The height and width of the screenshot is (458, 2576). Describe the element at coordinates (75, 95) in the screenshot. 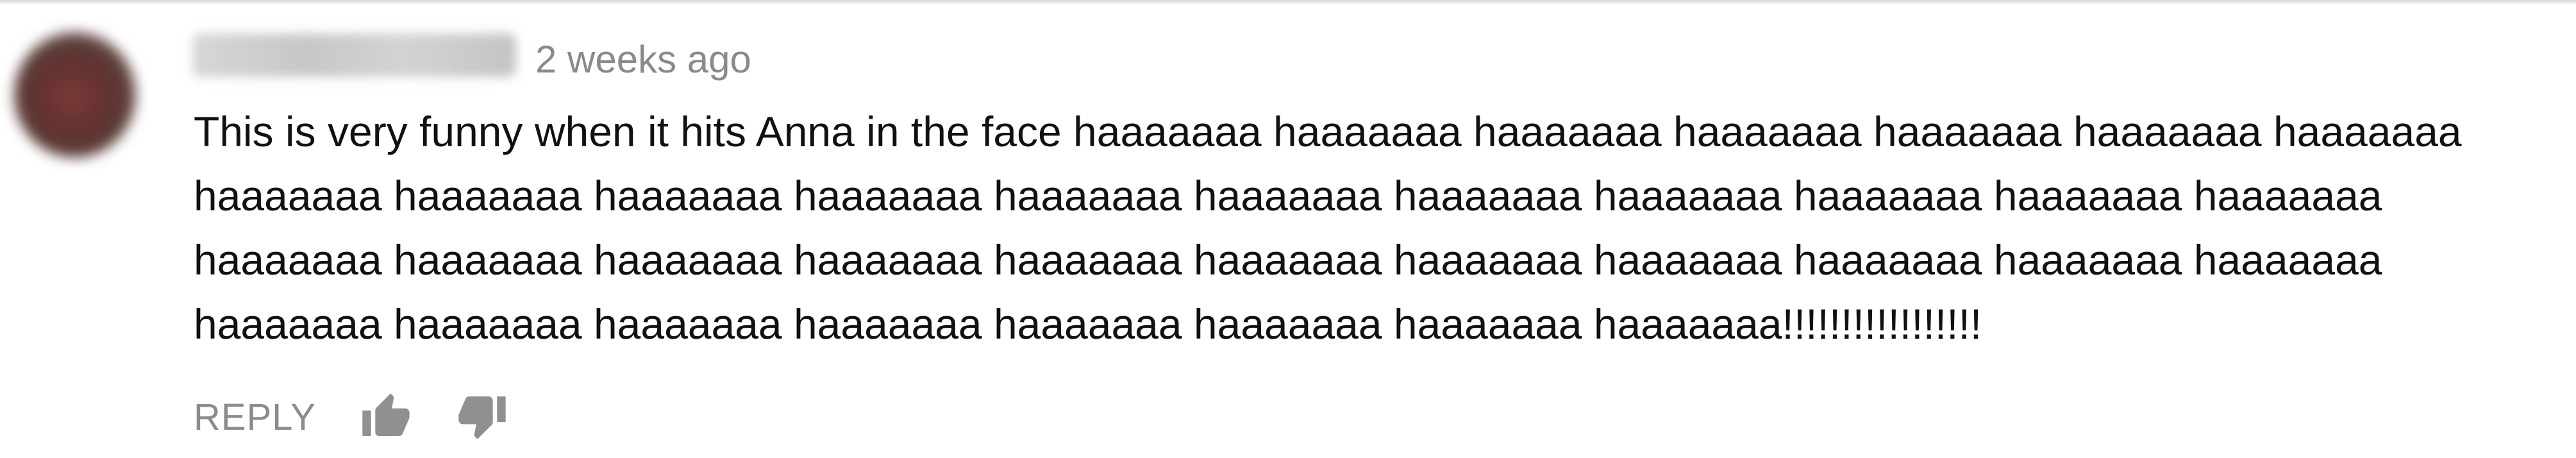

I see `user-avatar` at that location.